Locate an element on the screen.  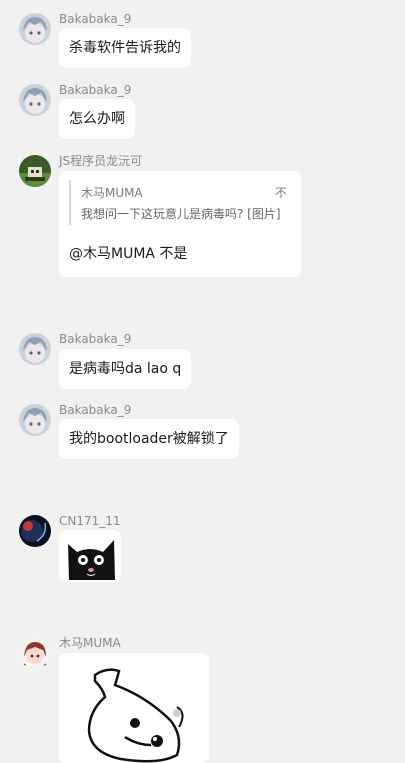
sender-name: 木马MUMA is located at coordinates (90, 643).